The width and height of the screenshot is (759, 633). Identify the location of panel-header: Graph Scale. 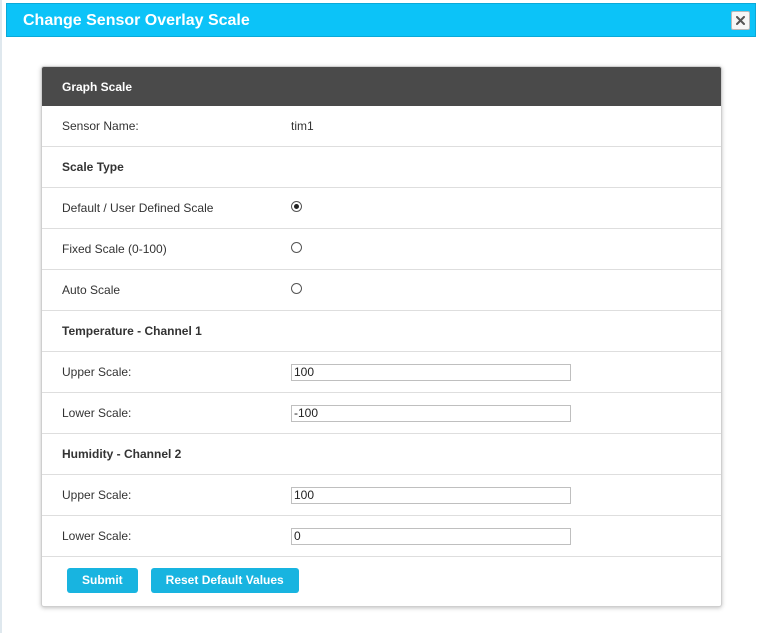
(381, 86).